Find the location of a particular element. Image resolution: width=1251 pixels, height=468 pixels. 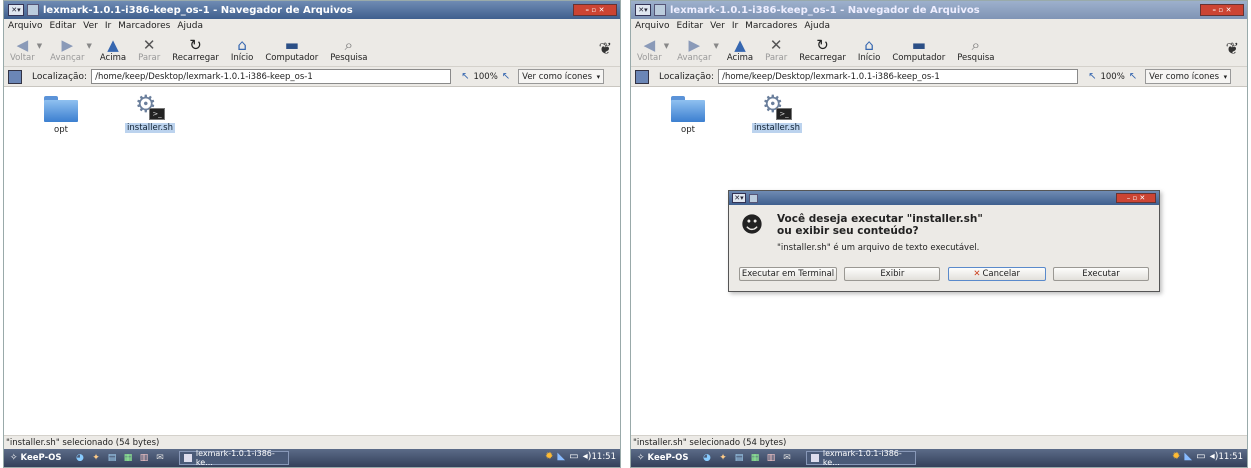

start-icon: ✧ is located at coordinates (641, 458).